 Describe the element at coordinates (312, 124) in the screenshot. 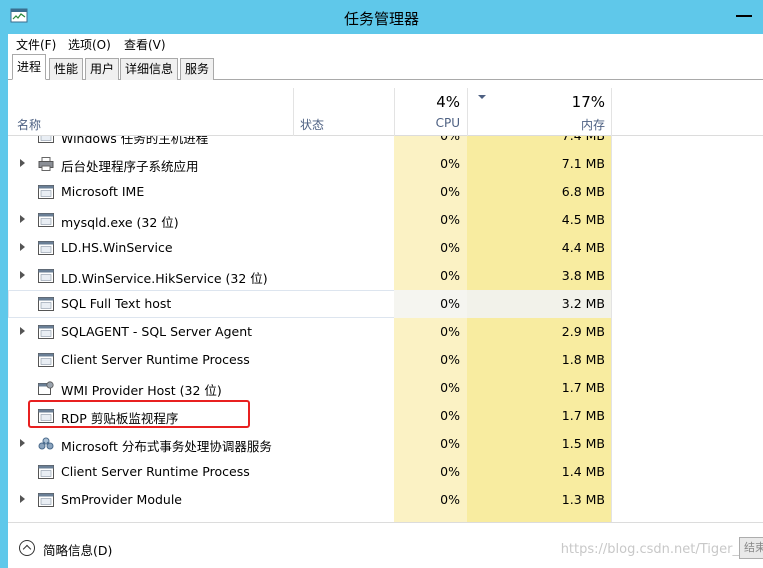

I see `column-header-status: 状态` at that location.